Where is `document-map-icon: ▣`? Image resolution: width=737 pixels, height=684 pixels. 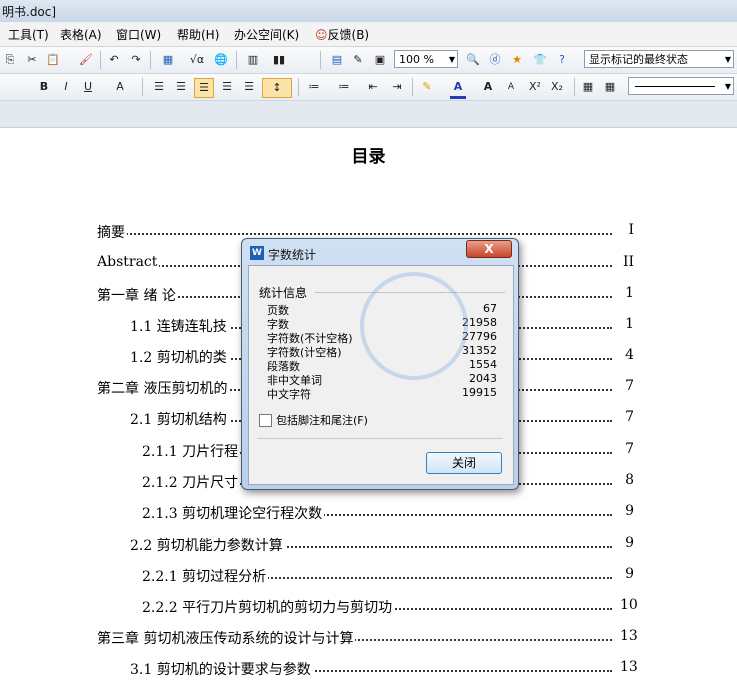
document-map-icon: ▣ is located at coordinates (380, 60).